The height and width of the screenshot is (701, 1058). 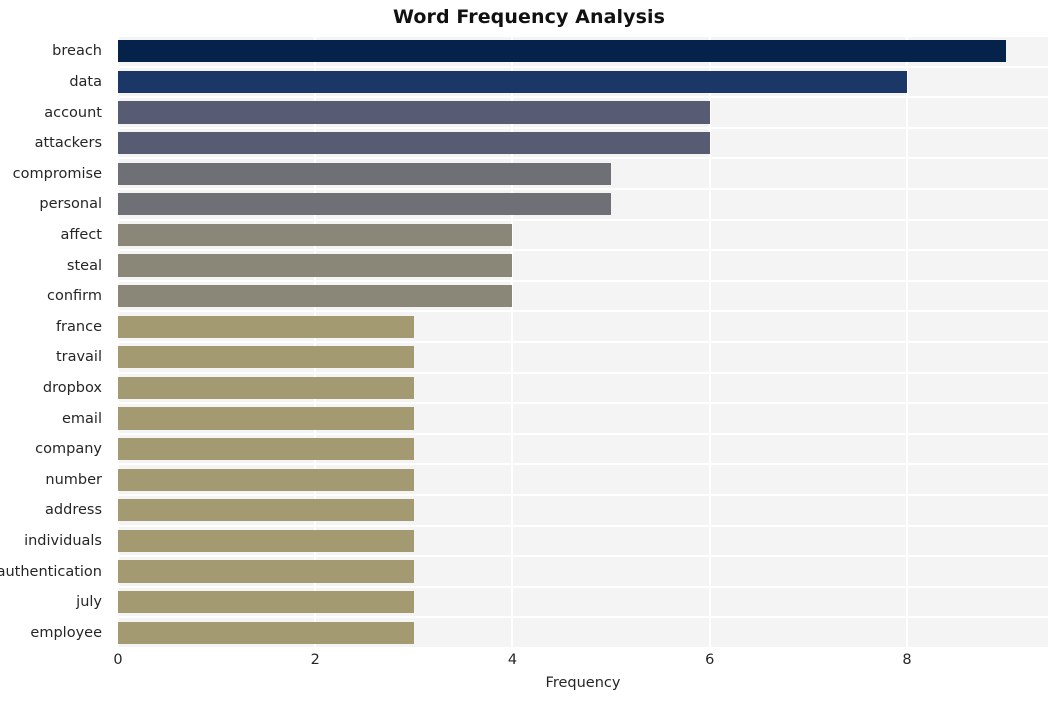 I want to click on y-axis-tick-label: employee, so click(x=66, y=632).